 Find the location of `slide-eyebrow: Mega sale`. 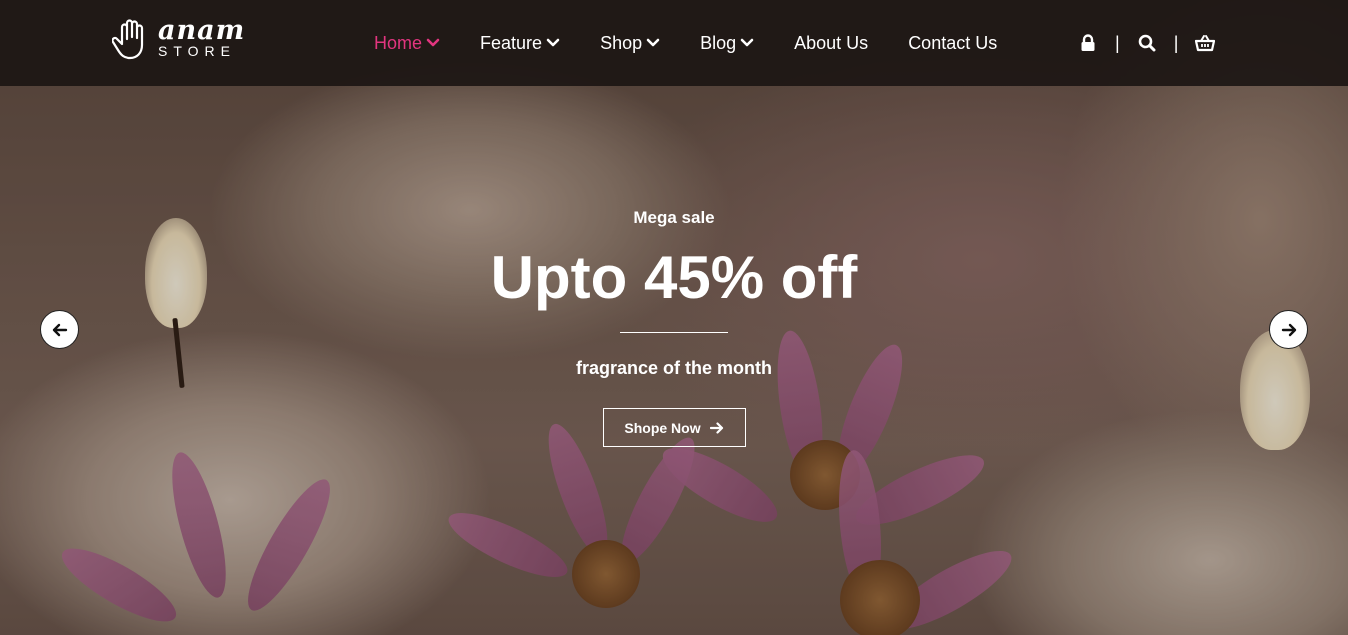

slide-eyebrow: Mega sale is located at coordinates (674, 217).